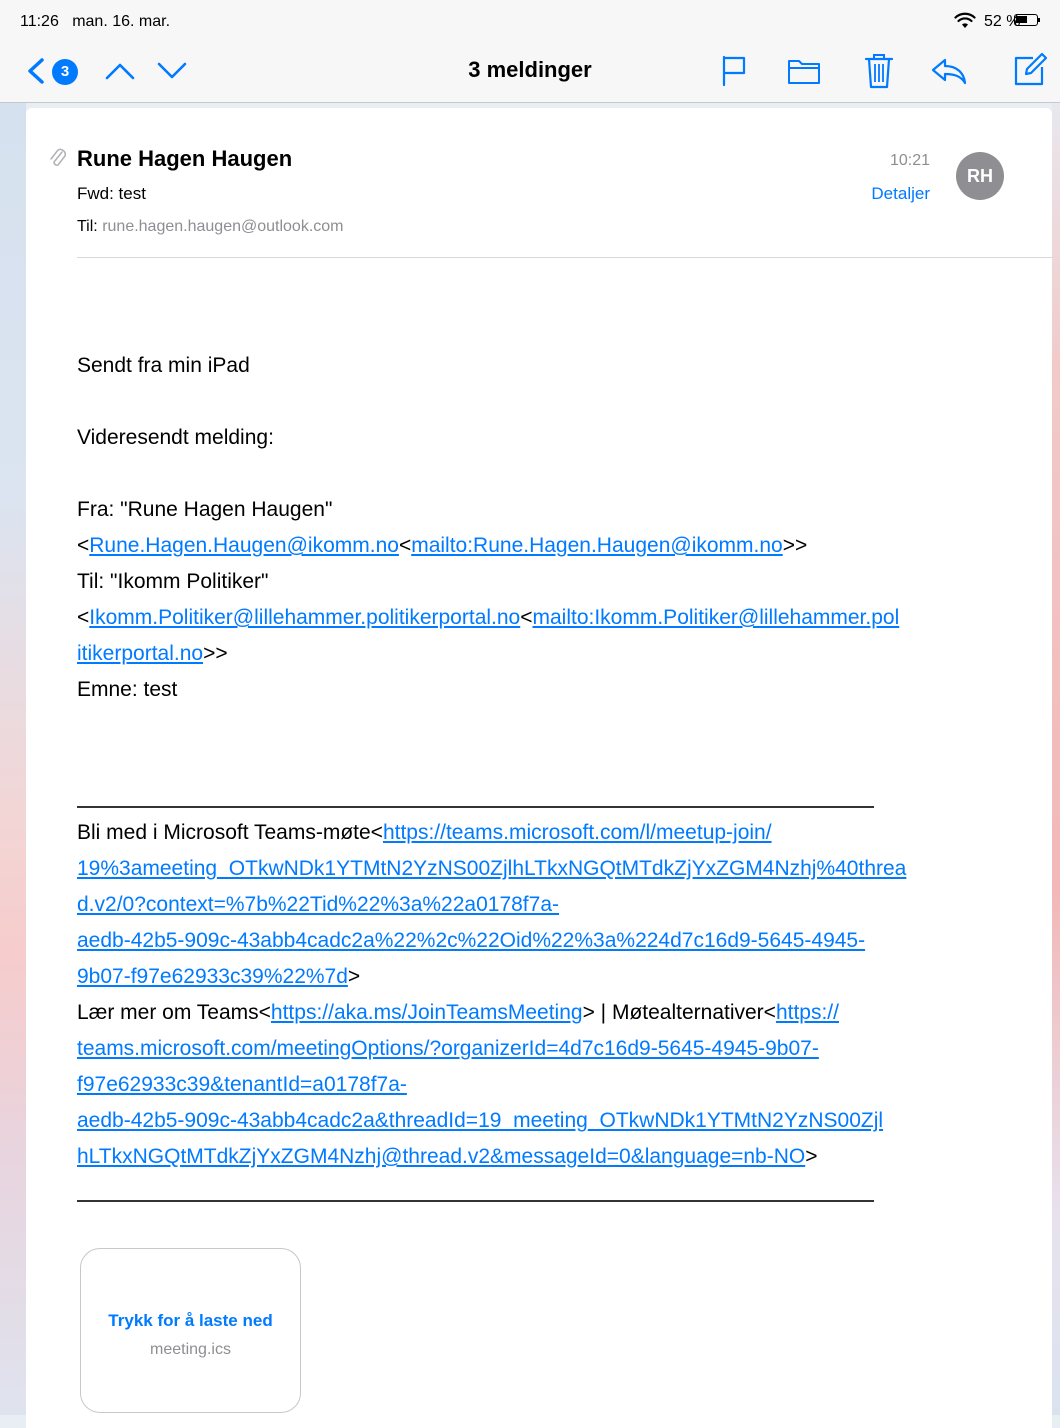 This screenshot has height=1428, width=1060. Describe the element at coordinates (190, 1349) in the screenshot. I see `attachment-filename: meeting.ics` at that location.